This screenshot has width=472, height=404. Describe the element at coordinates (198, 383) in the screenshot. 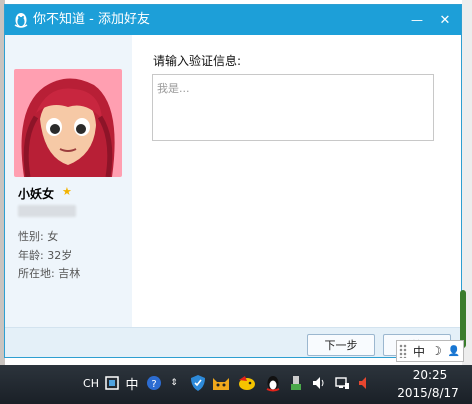

I see `shield-icon` at that location.